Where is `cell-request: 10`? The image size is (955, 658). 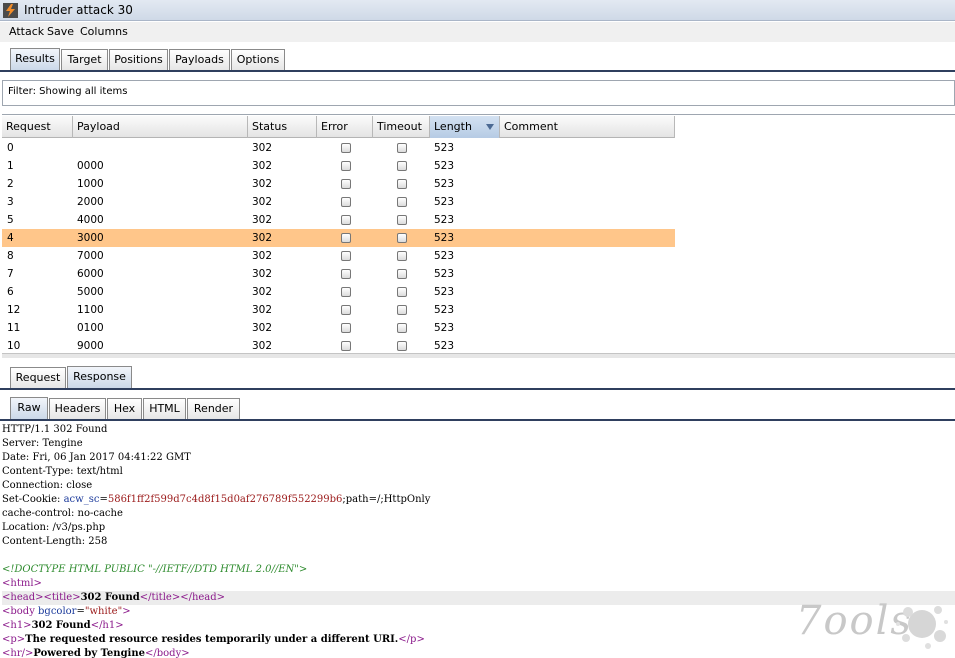
cell-request: 10 is located at coordinates (14, 346).